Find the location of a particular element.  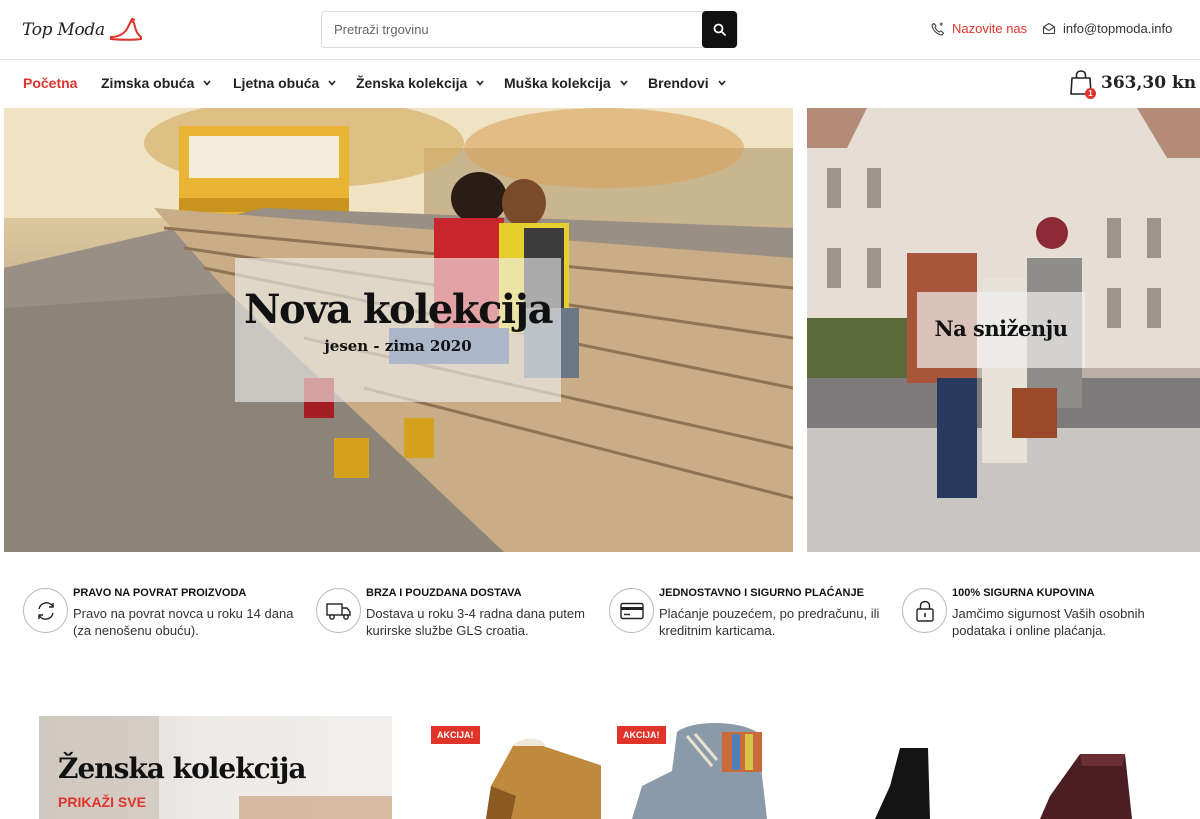

nav-item-label: Ženska kolekcija is located at coordinates (412, 83).